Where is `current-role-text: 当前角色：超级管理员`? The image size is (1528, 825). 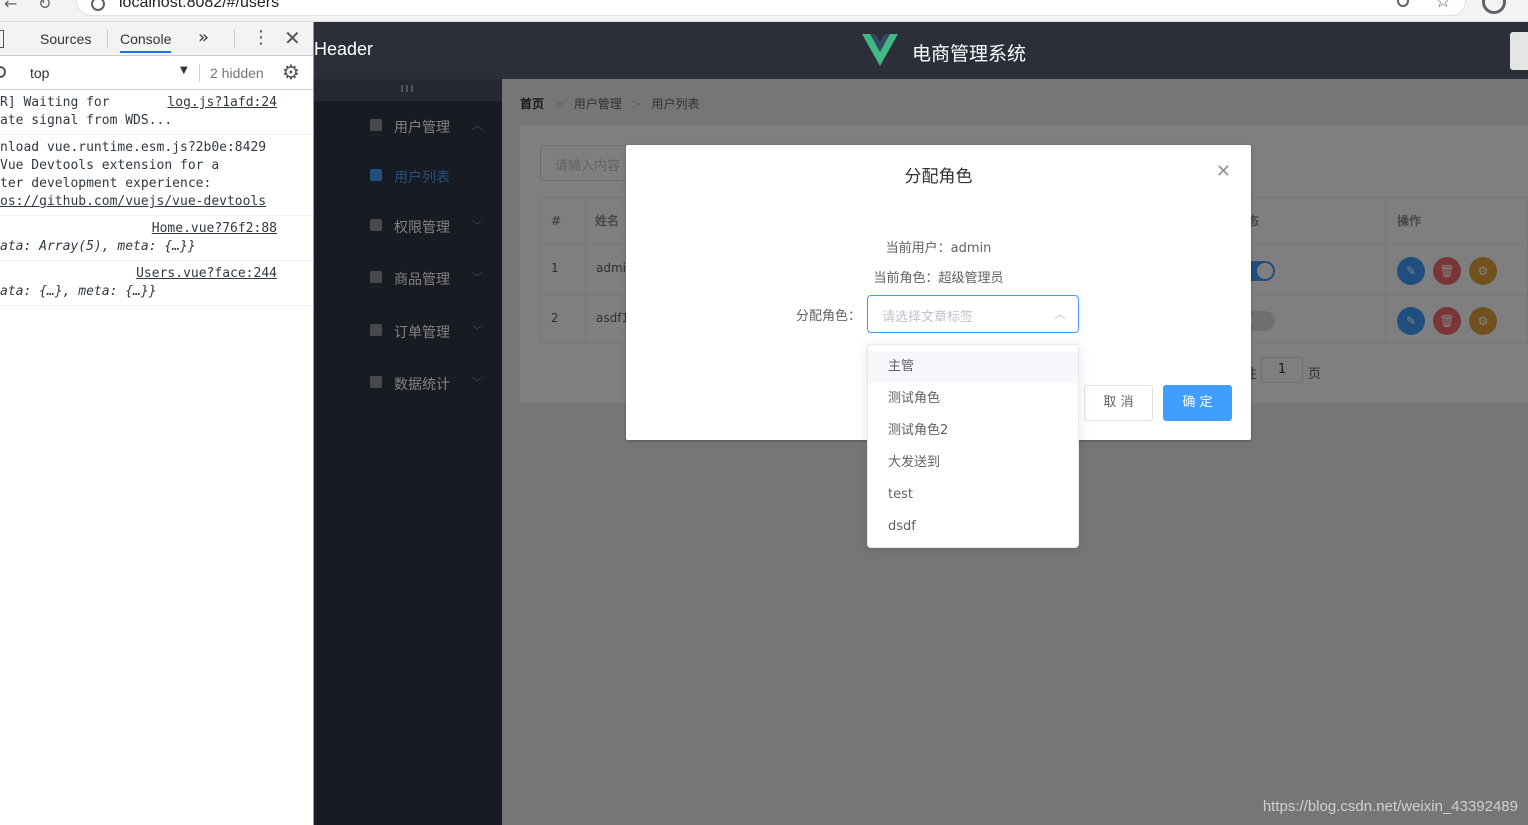
current-role-text: 当前角色：超级管理员 is located at coordinates (938, 278).